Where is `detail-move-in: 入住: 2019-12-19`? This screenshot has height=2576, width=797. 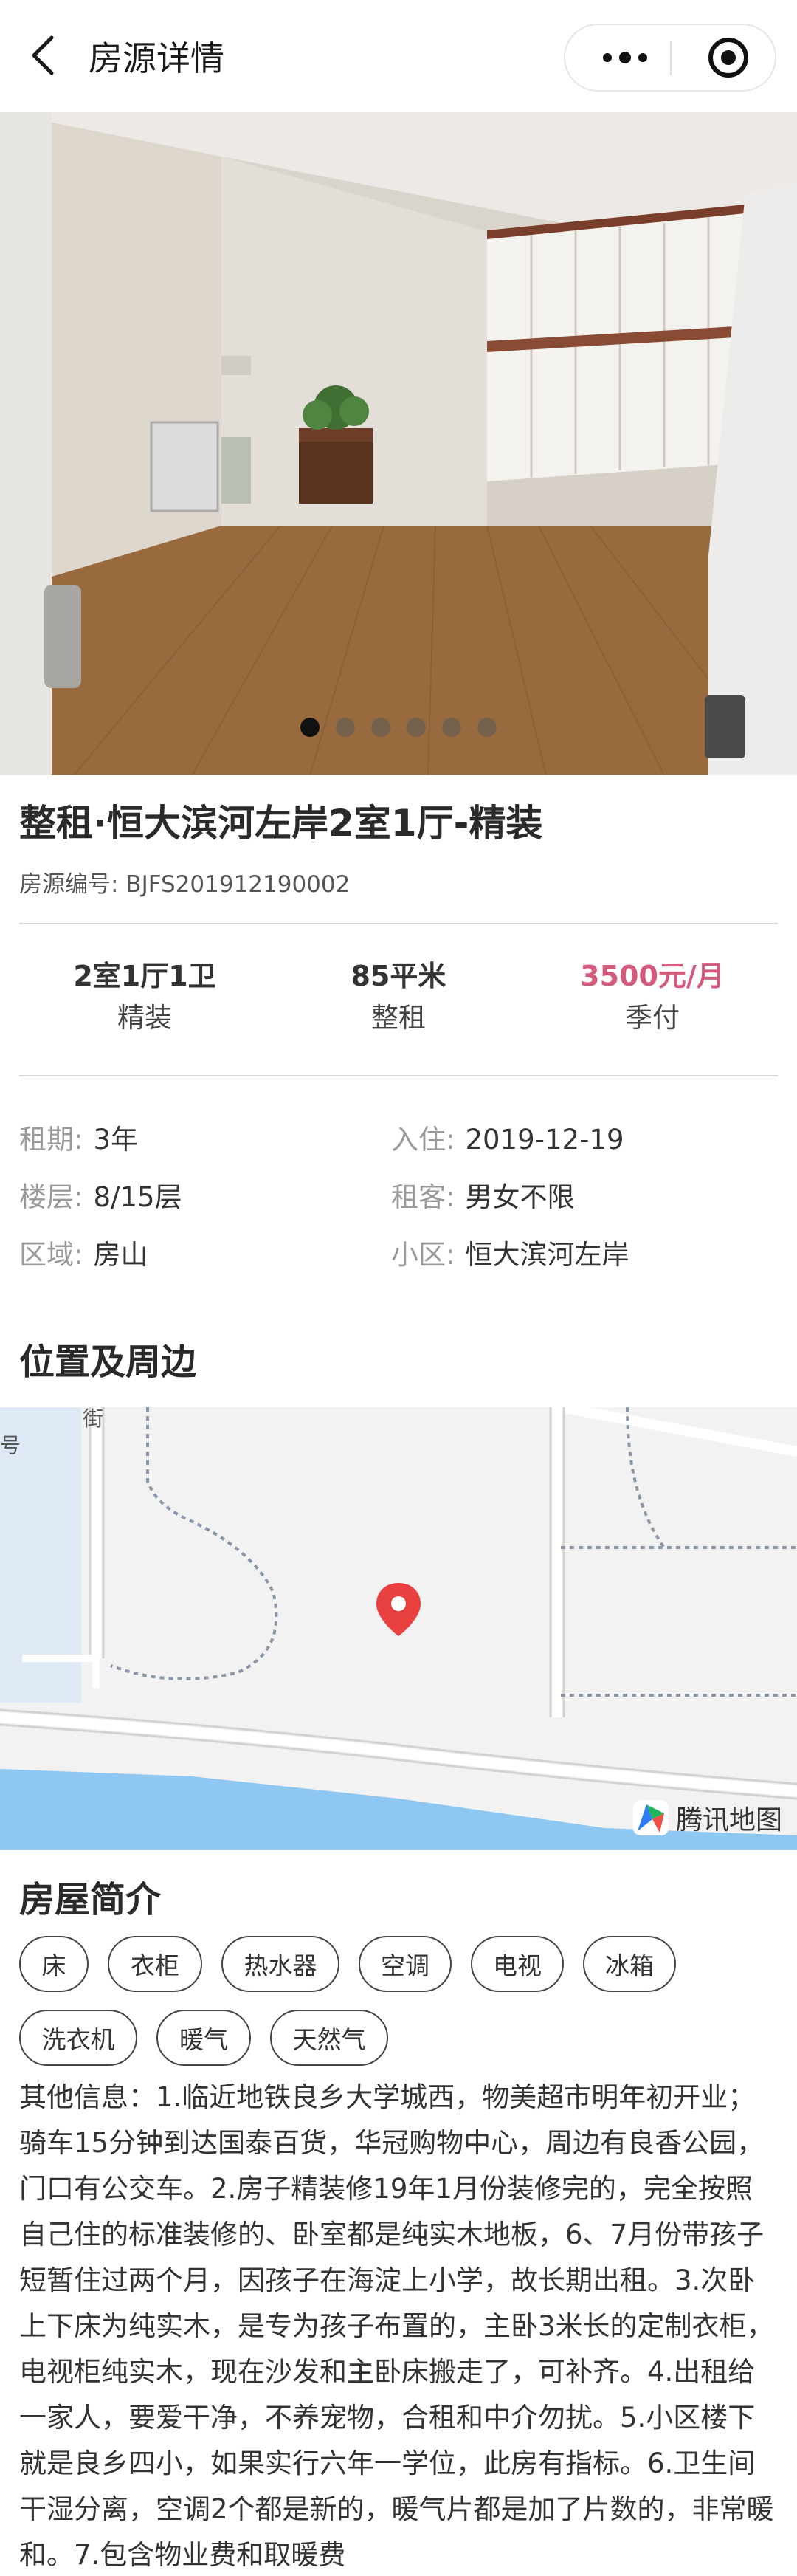
detail-move-in: 入住: 2019-12-19 is located at coordinates (507, 1140).